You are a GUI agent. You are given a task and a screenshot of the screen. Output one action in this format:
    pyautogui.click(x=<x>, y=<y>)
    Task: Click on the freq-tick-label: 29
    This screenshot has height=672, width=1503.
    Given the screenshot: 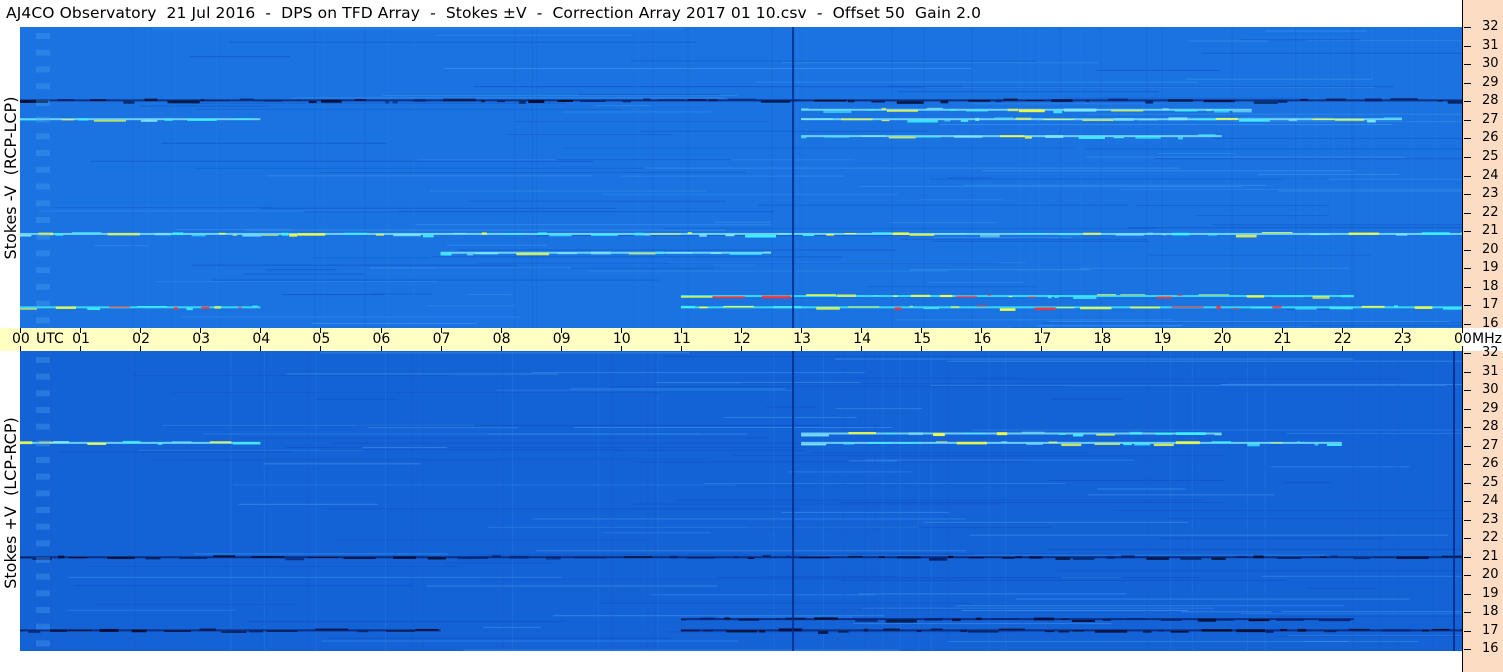 What is the action you would take?
    pyautogui.click(x=1490, y=82)
    